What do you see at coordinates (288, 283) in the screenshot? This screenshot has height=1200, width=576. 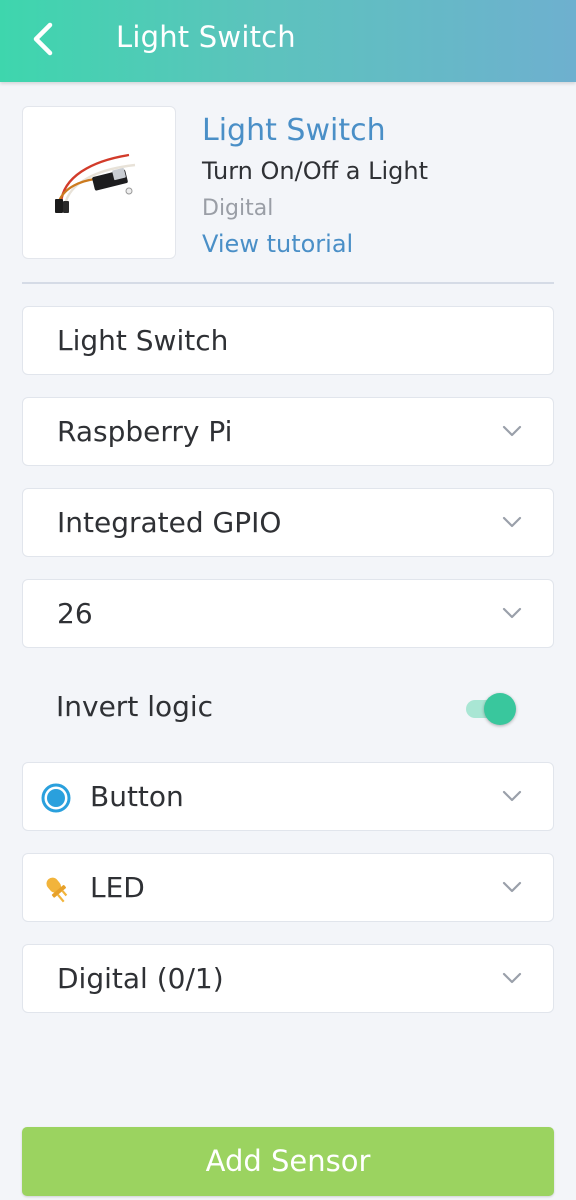 I see `divider` at bounding box center [288, 283].